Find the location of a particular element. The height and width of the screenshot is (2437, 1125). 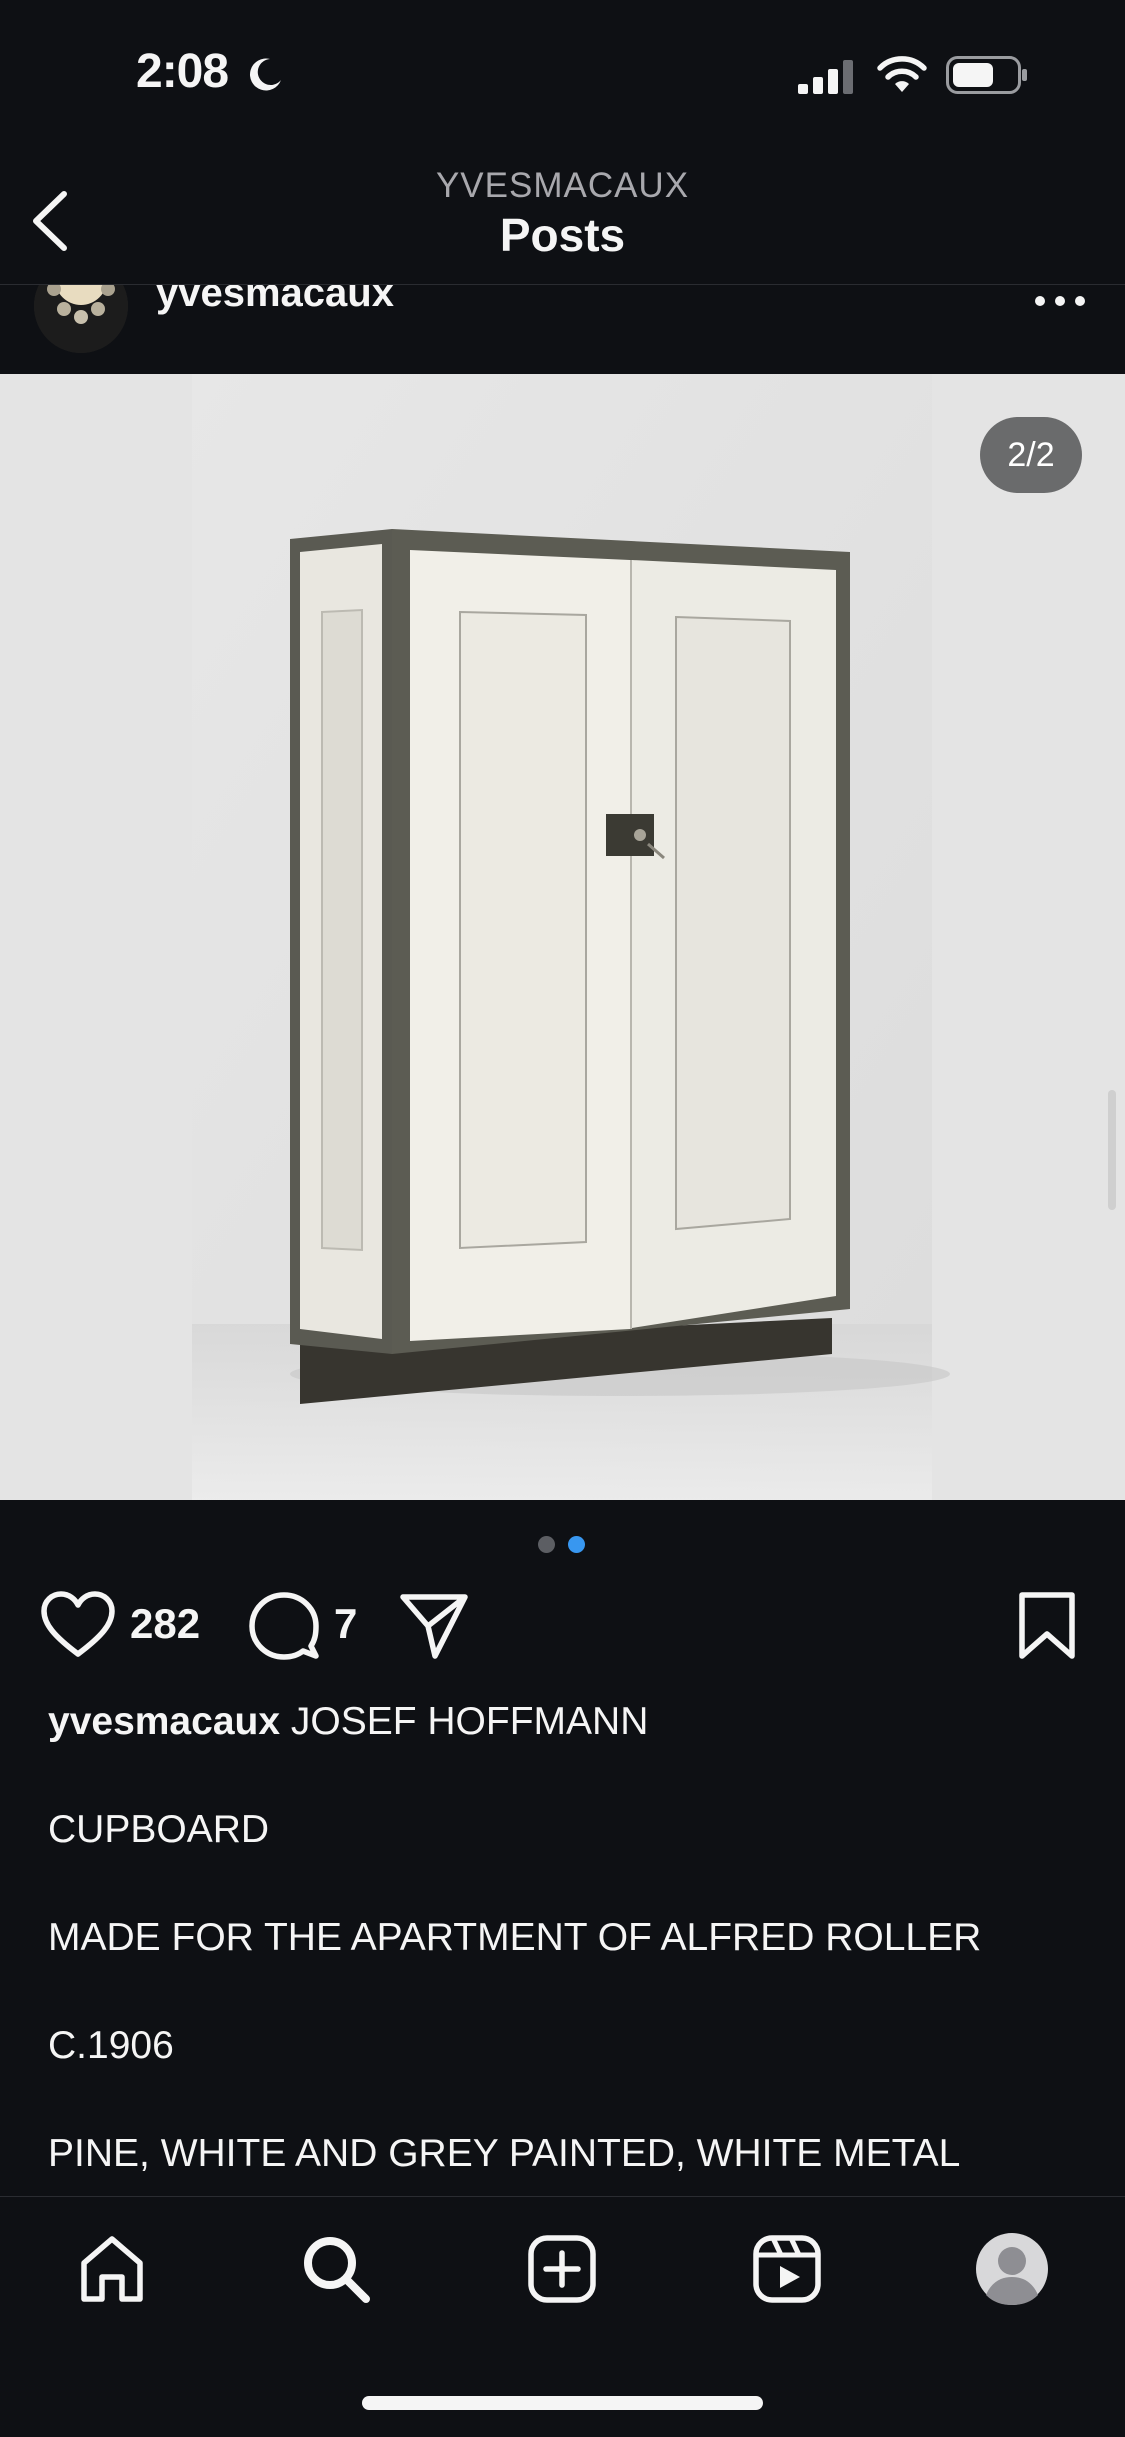

tab-reels is located at coordinates (787, 2269).